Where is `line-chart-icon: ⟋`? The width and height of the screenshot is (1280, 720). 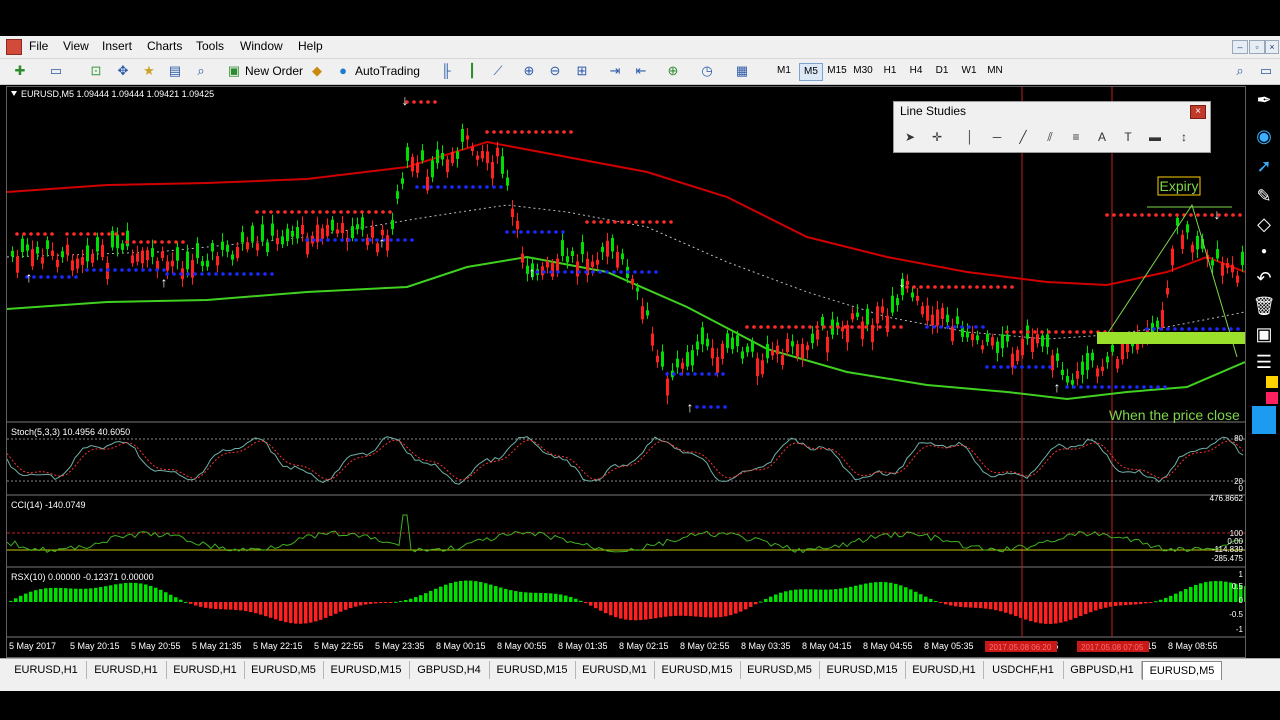 line-chart-icon: ⟋ is located at coordinates (498, 71).